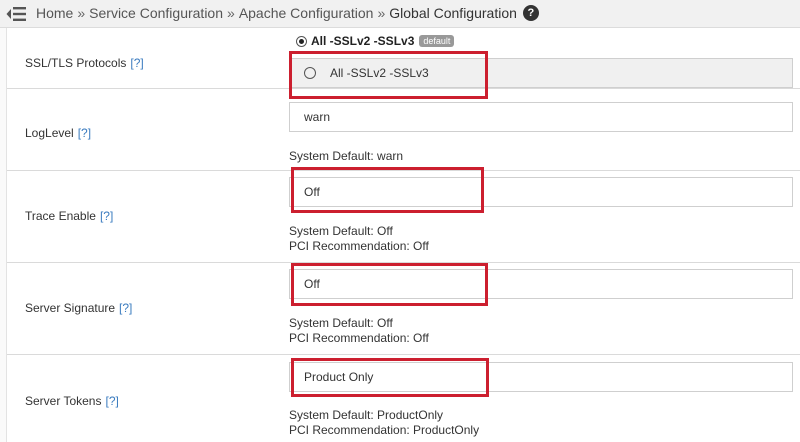  What do you see at coordinates (301, 41) in the screenshot?
I see `radio-selected-icon` at bounding box center [301, 41].